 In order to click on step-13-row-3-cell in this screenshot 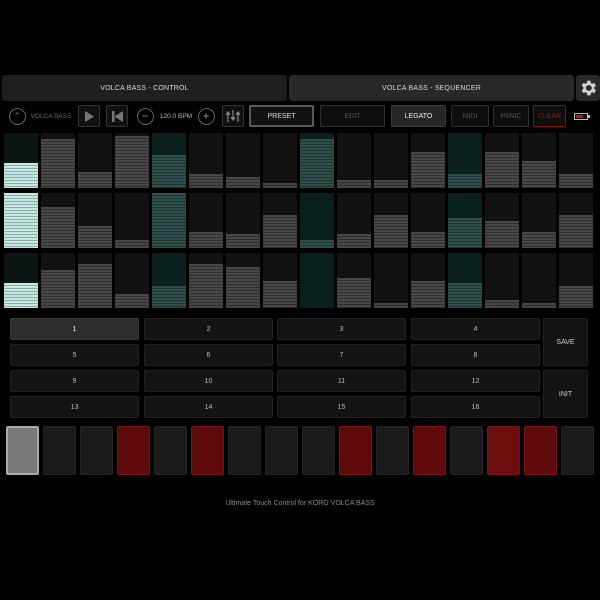, I will do `click(465, 280)`.